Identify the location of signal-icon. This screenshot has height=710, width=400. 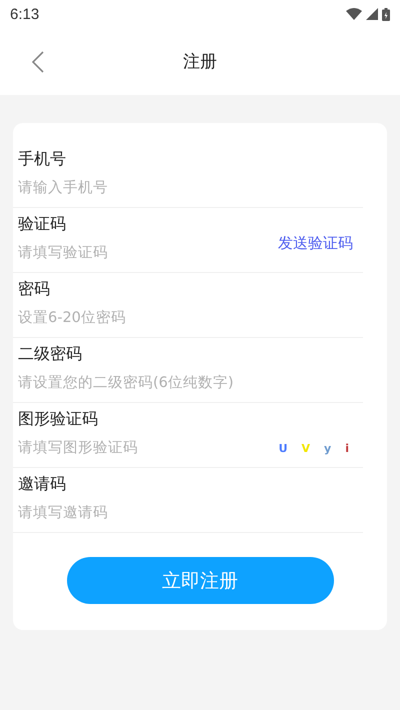
(372, 14).